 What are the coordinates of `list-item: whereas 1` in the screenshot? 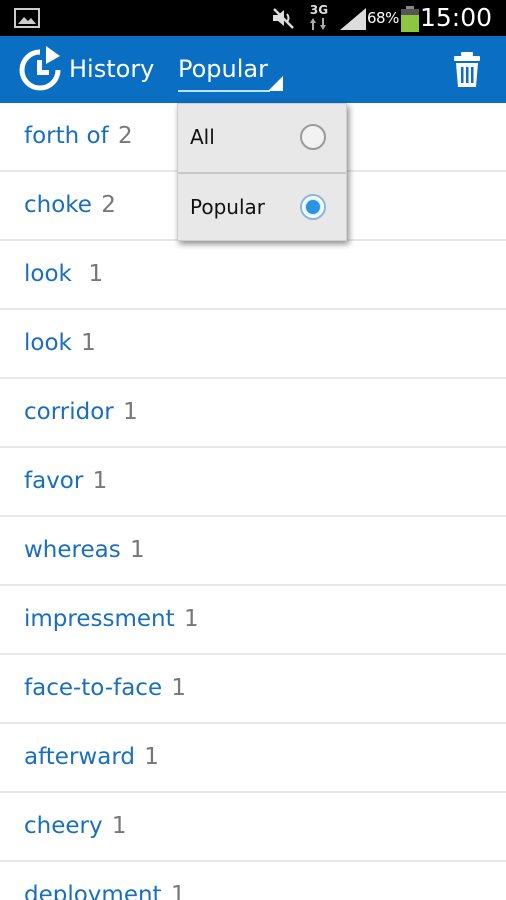 It's located at (253, 551).